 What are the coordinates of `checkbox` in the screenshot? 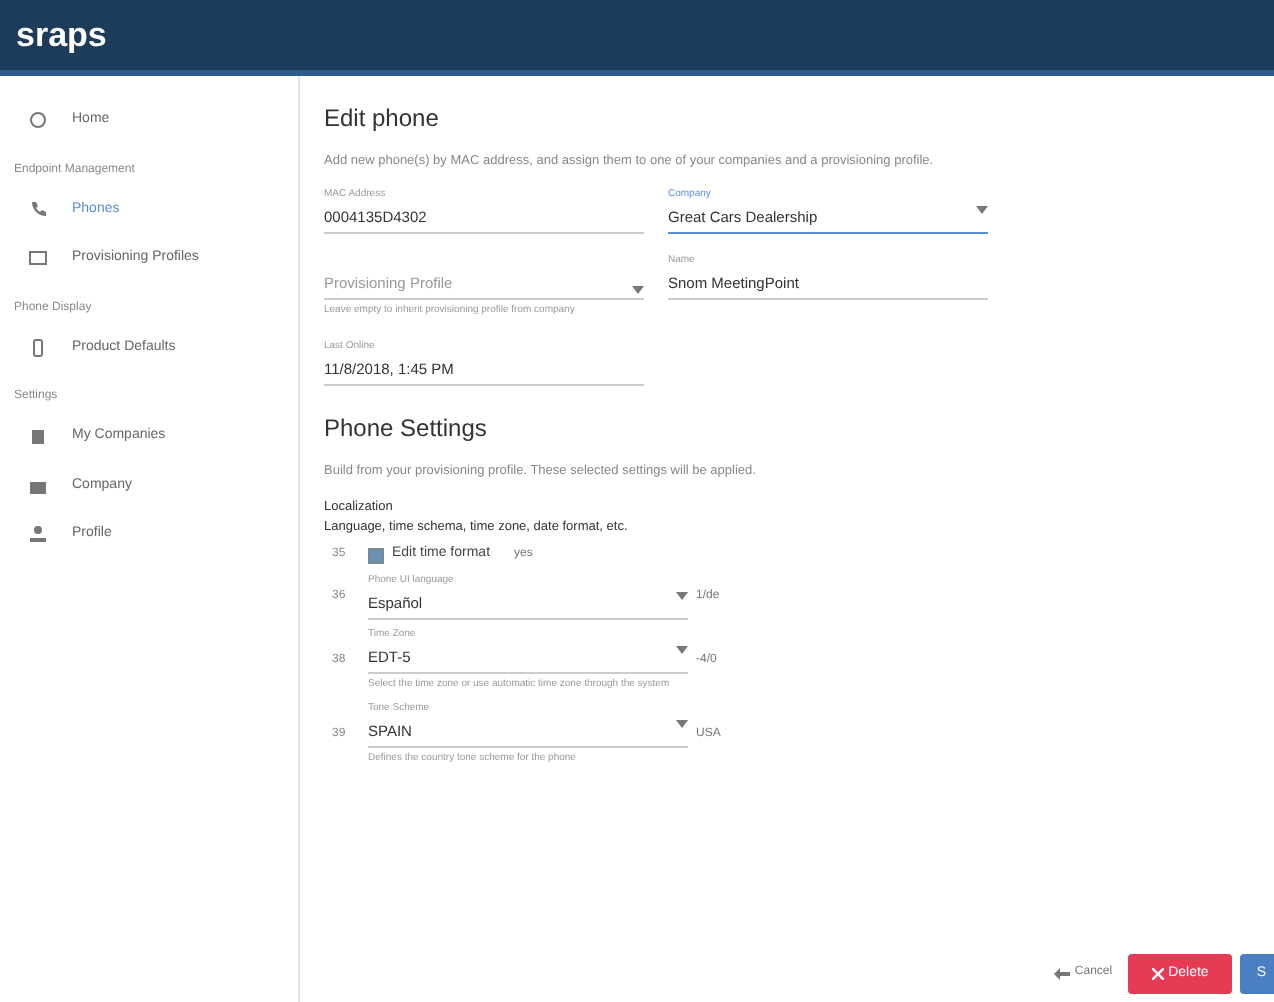 It's located at (376, 555).